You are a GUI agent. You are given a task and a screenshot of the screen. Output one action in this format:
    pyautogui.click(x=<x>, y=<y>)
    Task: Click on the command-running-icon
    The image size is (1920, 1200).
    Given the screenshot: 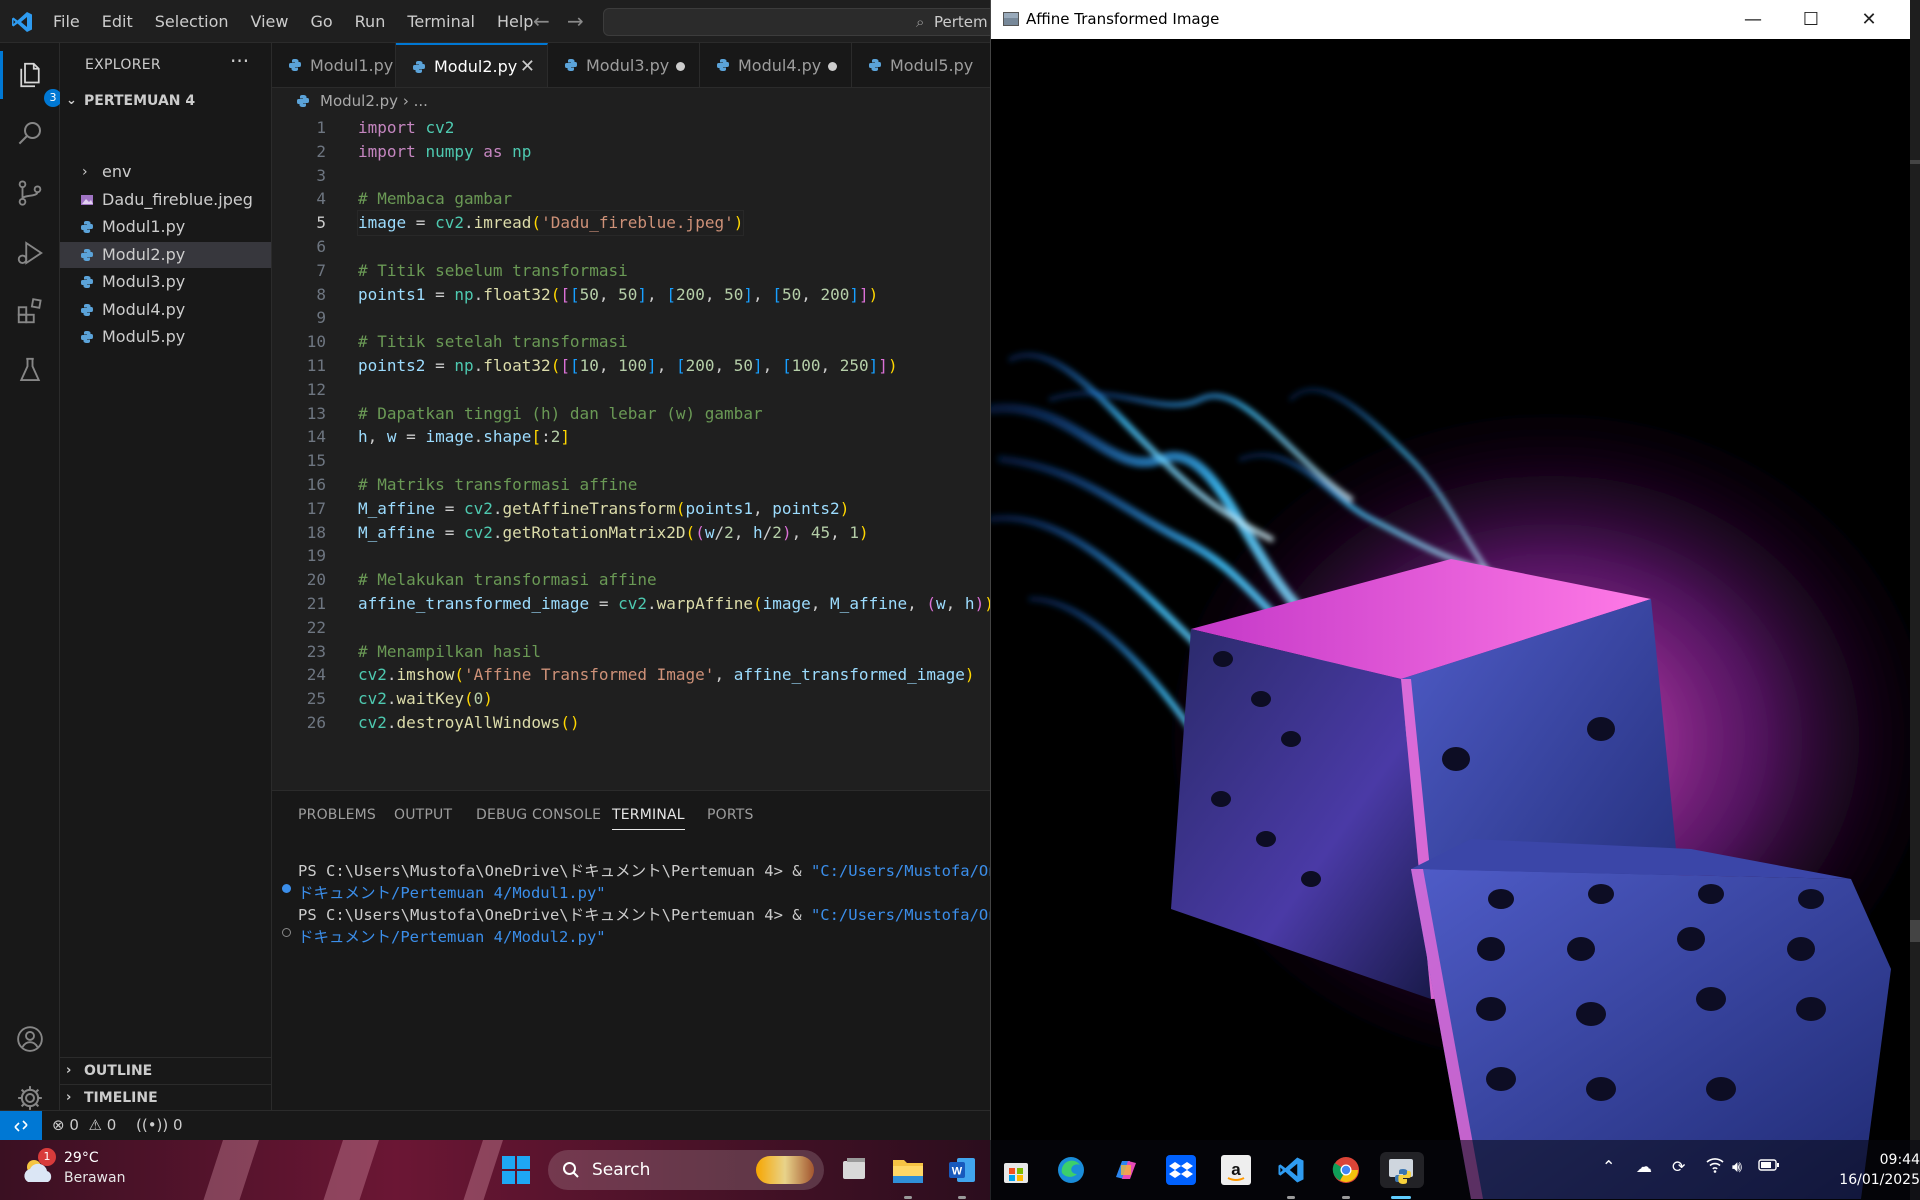 What is the action you would take?
    pyautogui.click(x=286, y=932)
    